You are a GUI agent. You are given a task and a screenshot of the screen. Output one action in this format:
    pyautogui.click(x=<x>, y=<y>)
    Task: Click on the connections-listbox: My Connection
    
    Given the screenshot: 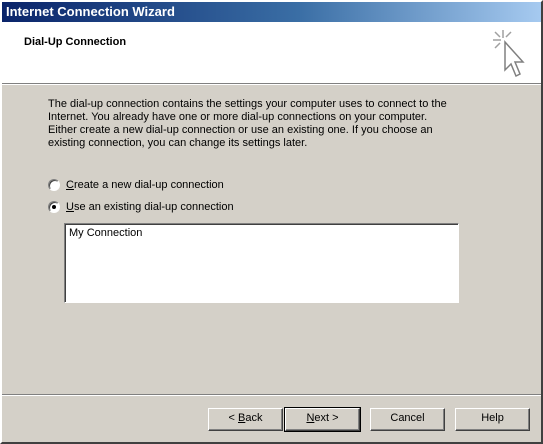 What is the action you would take?
    pyautogui.click(x=261, y=263)
    